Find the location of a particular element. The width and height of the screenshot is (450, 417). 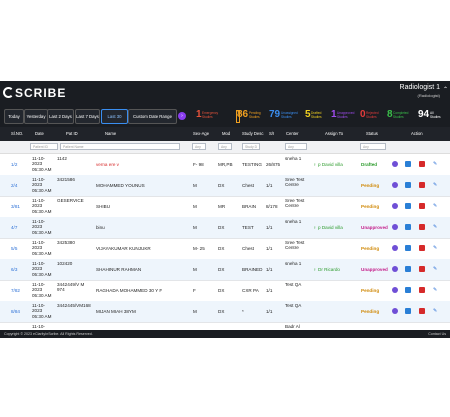

column-header-center: Center is located at coordinates (292, 133).